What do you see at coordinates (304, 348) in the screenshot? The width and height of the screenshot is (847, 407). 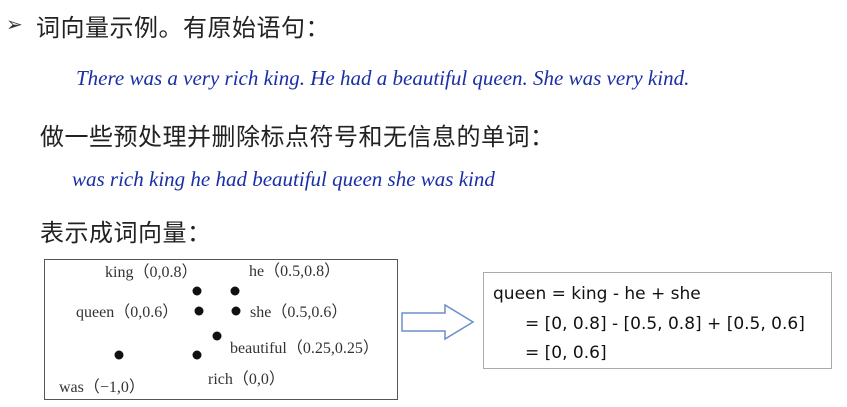 I see `point-beautiful-label: beautiful（0.25,0.25）` at bounding box center [304, 348].